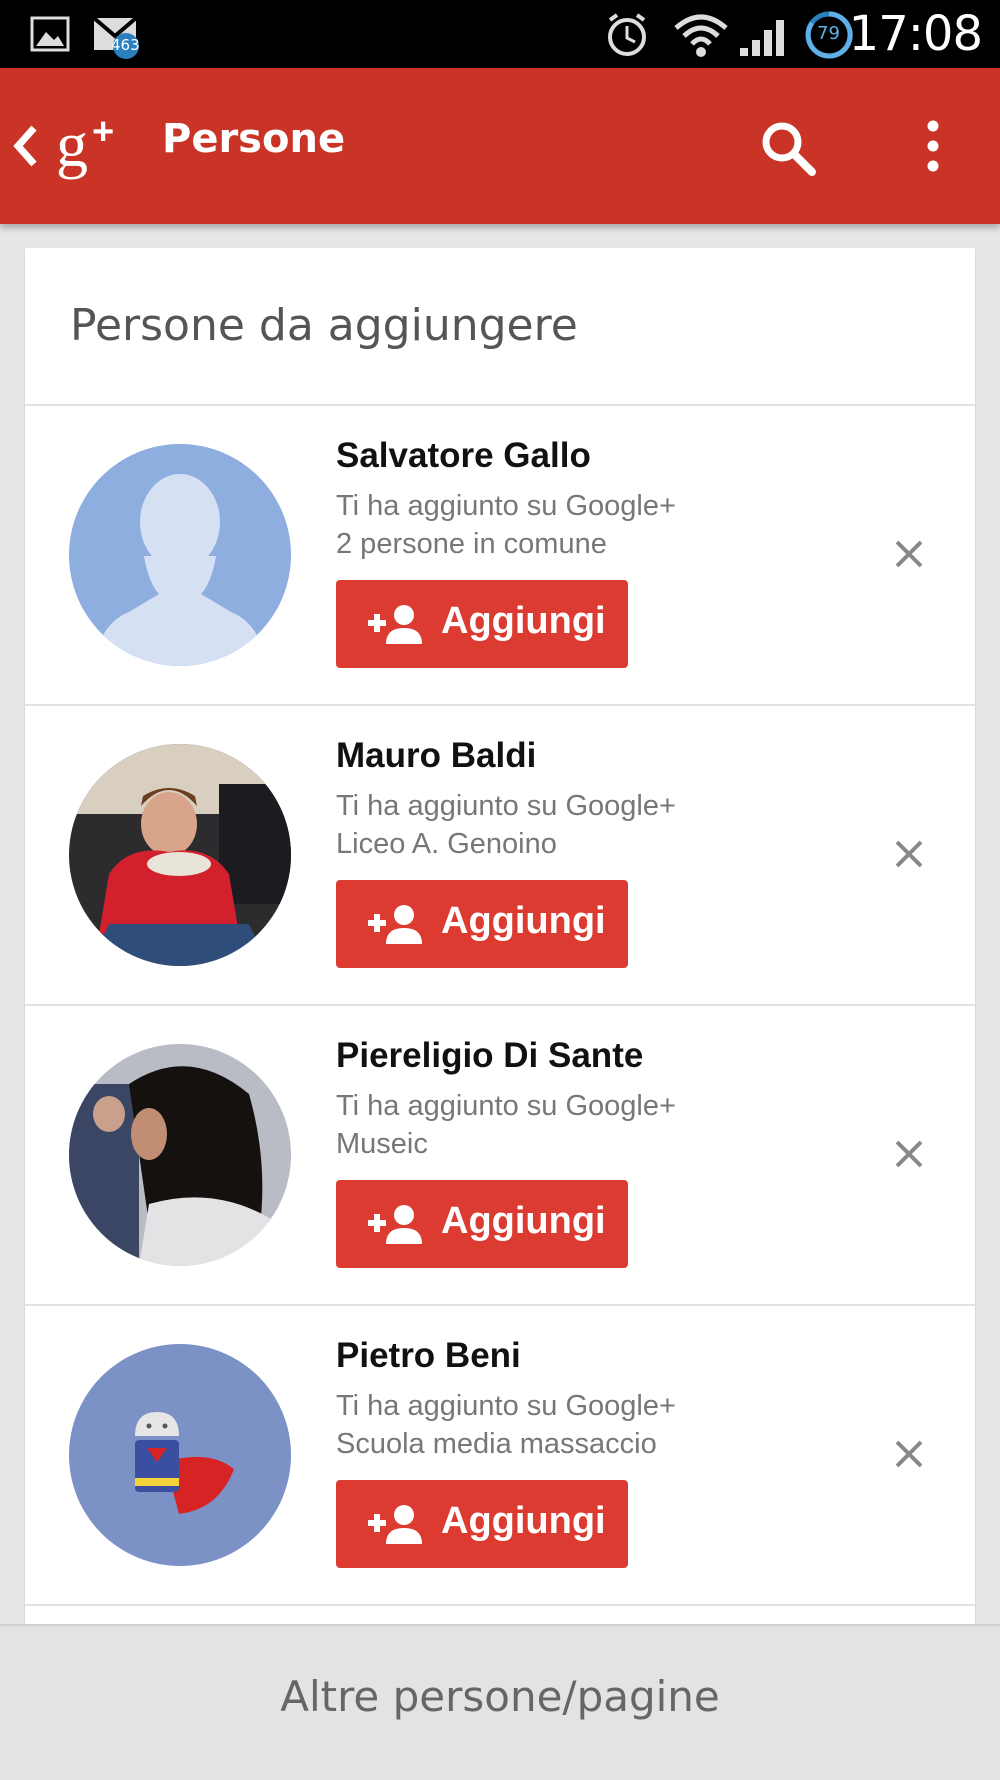  What do you see at coordinates (72, 144) in the screenshot?
I see `svg-text: g` at bounding box center [72, 144].